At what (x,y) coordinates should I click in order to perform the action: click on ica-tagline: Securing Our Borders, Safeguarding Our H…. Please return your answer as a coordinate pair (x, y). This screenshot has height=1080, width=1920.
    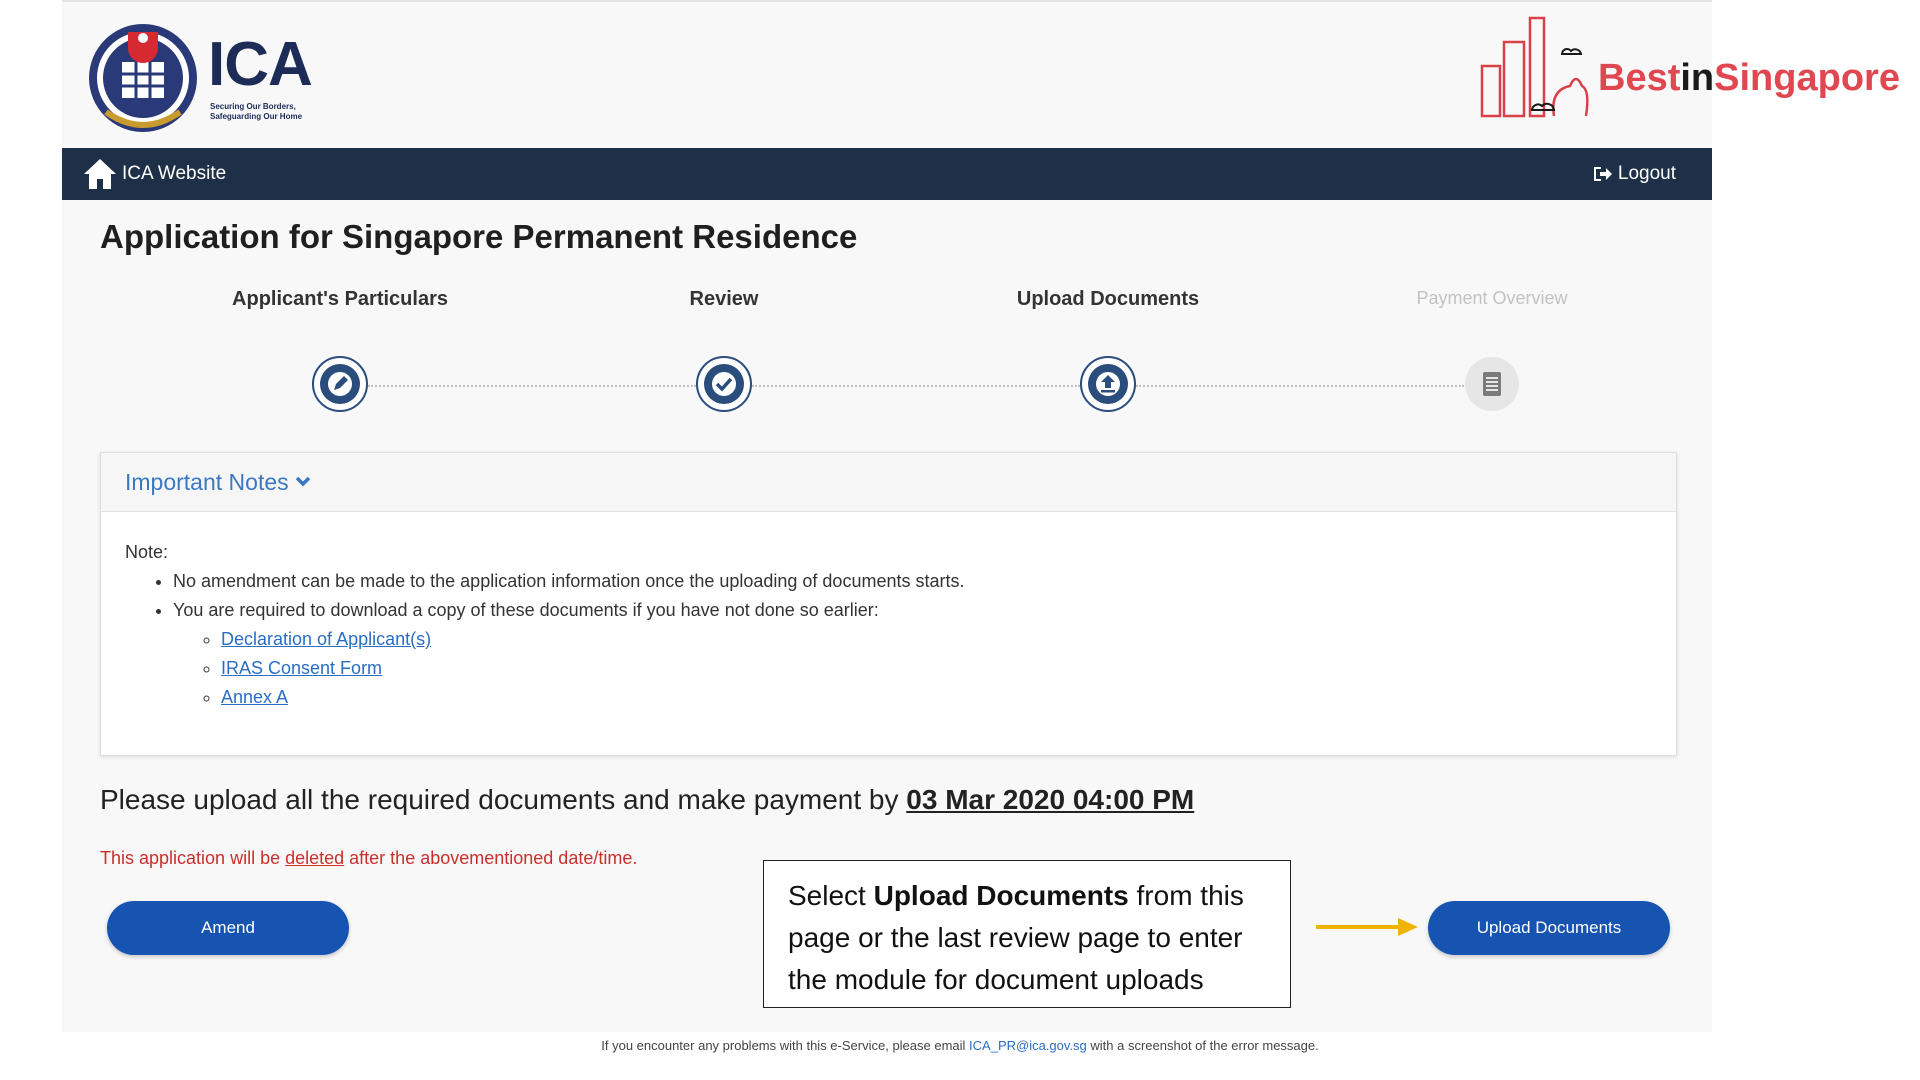
    Looking at the image, I should click on (256, 112).